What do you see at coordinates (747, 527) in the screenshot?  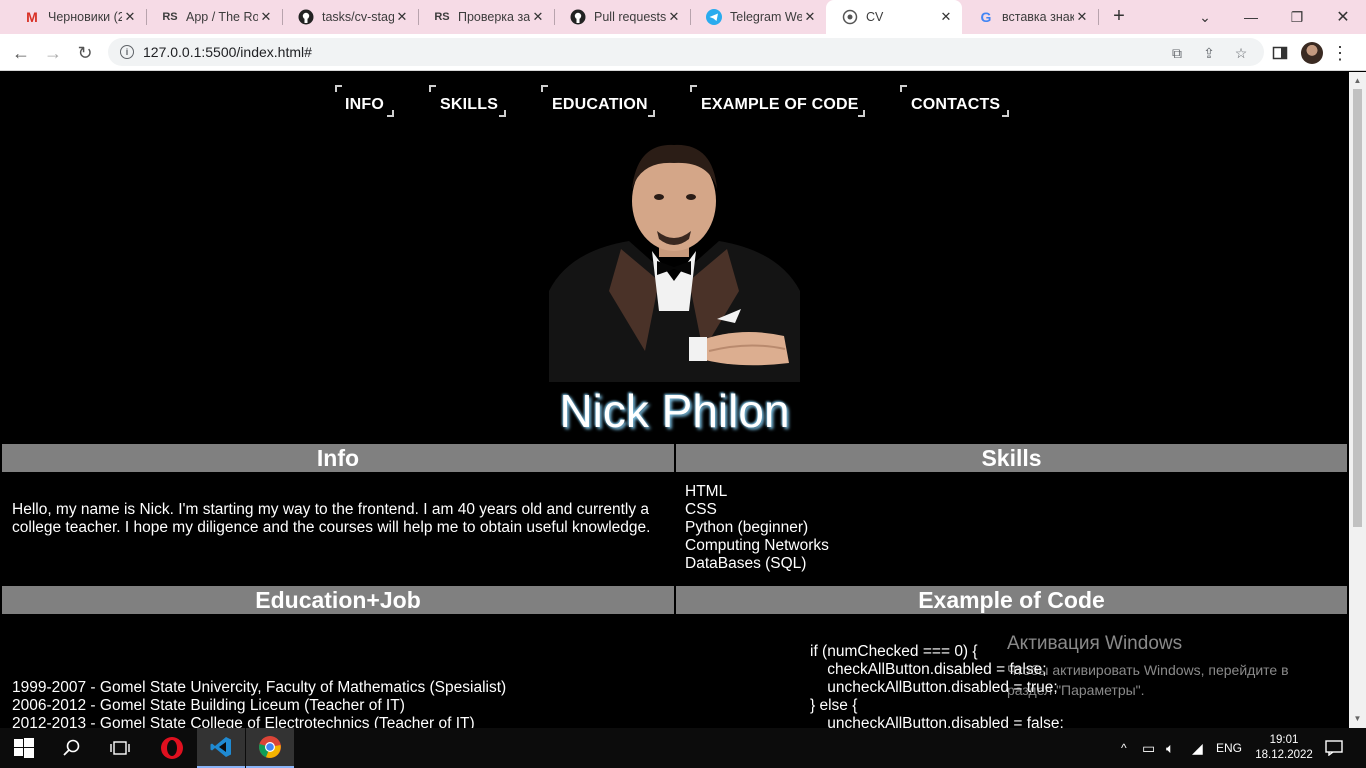 I see `list-item: Python (beginner)` at bounding box center [747, 527].